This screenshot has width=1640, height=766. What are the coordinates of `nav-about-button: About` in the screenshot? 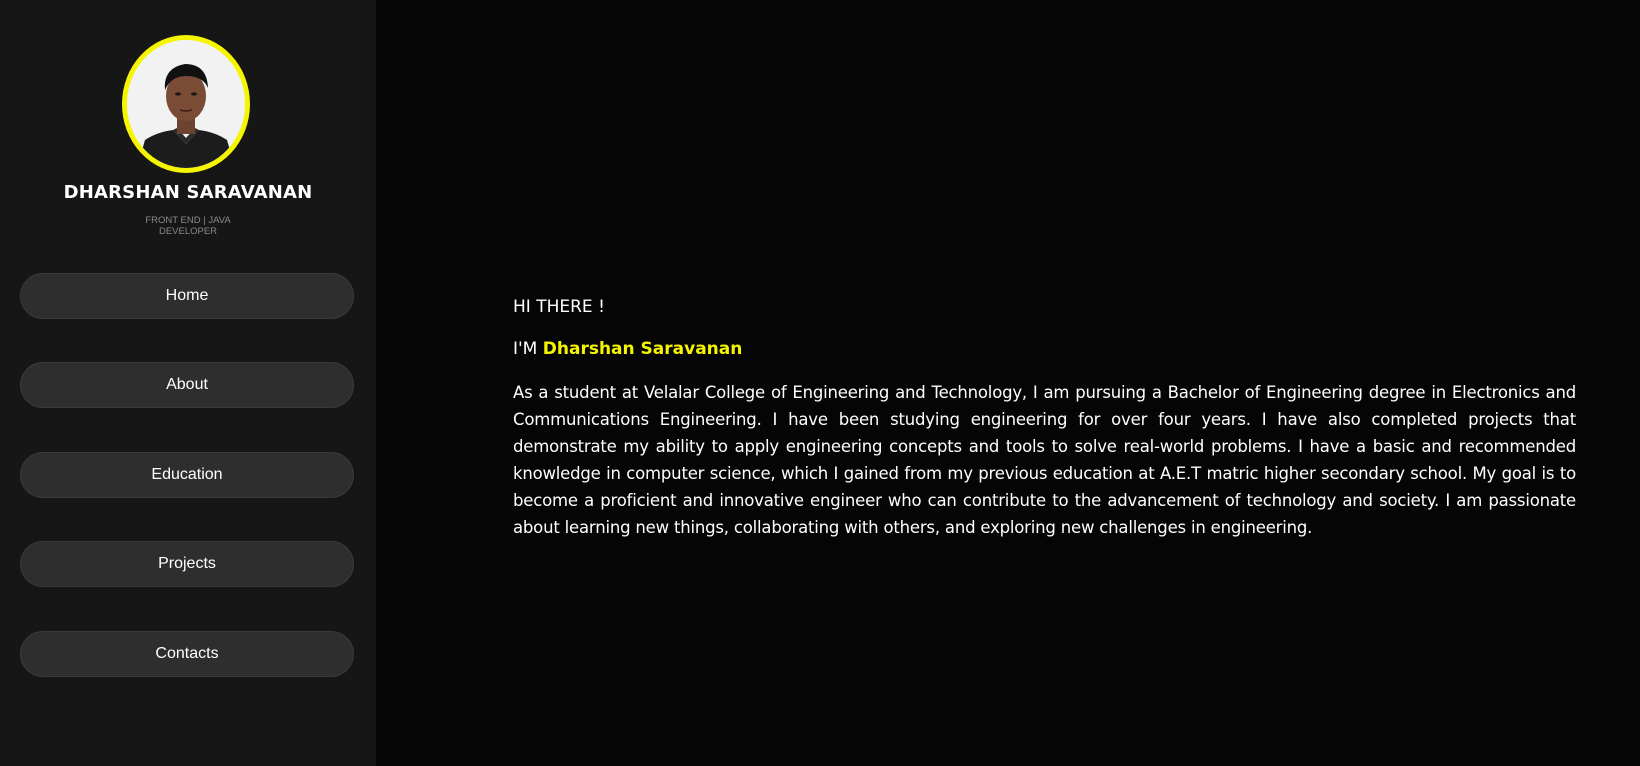 It's located at (187, 385).